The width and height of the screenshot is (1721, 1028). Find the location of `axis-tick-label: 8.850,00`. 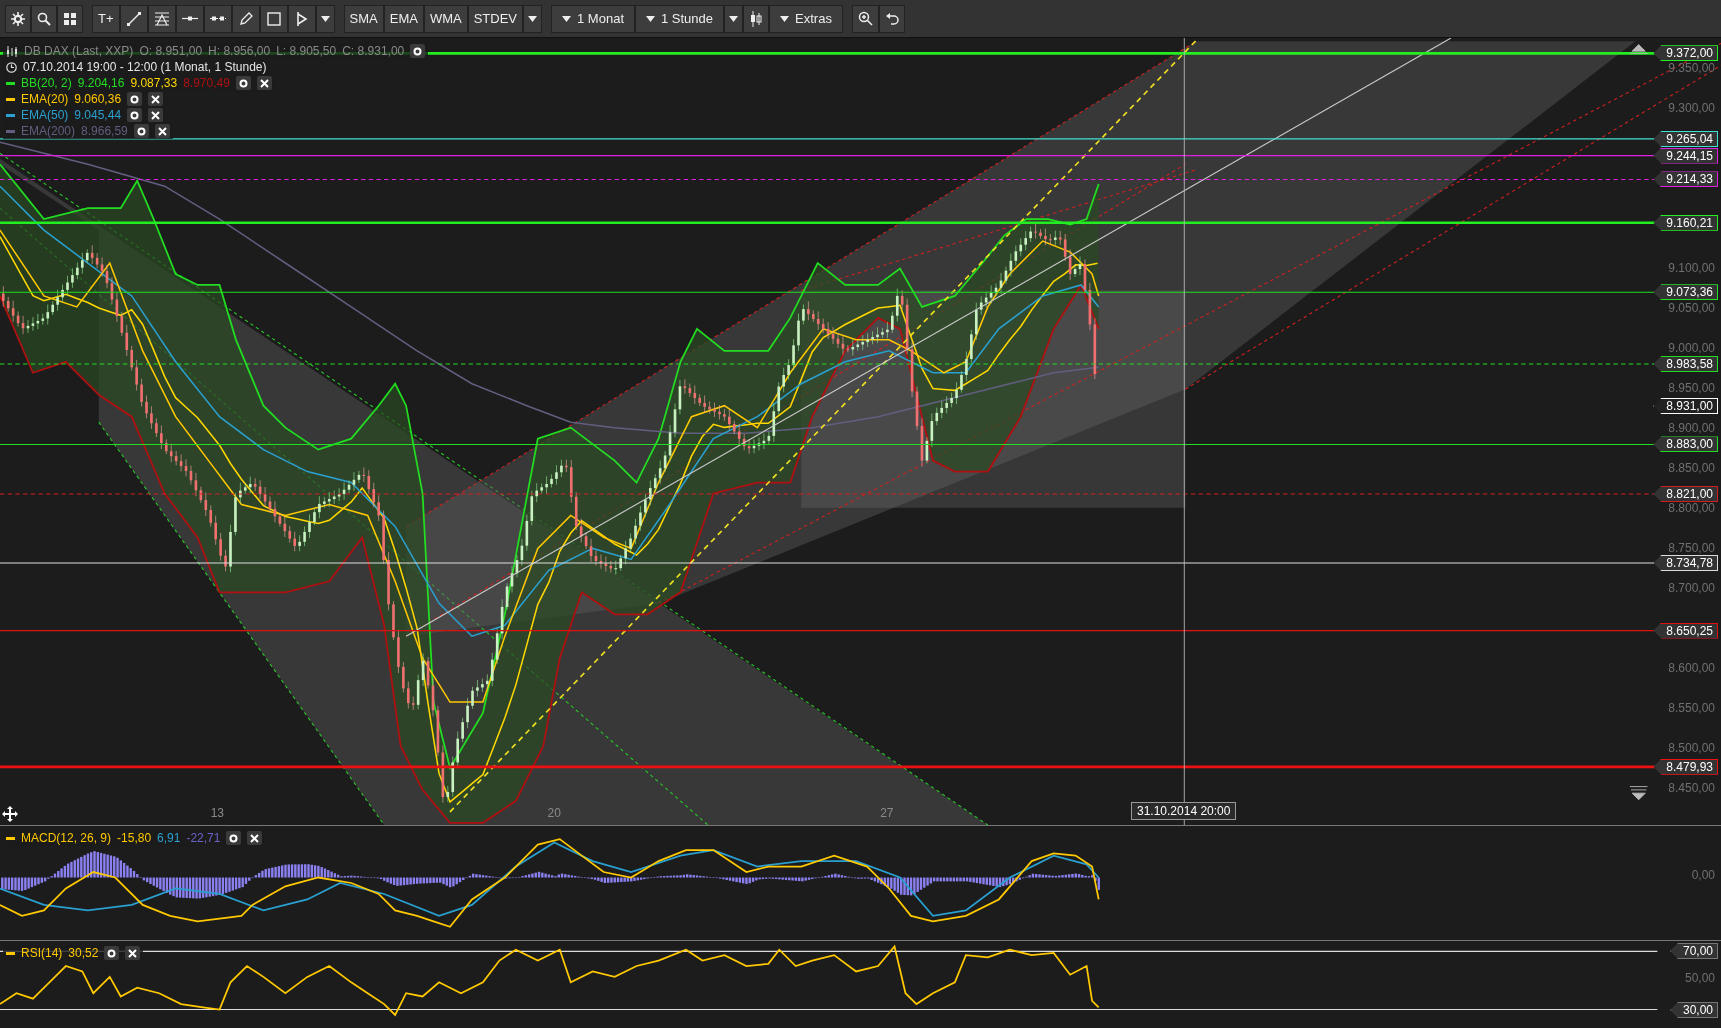

axis-tick-label: 8.850,00 is located at coordinates (1691, 468).